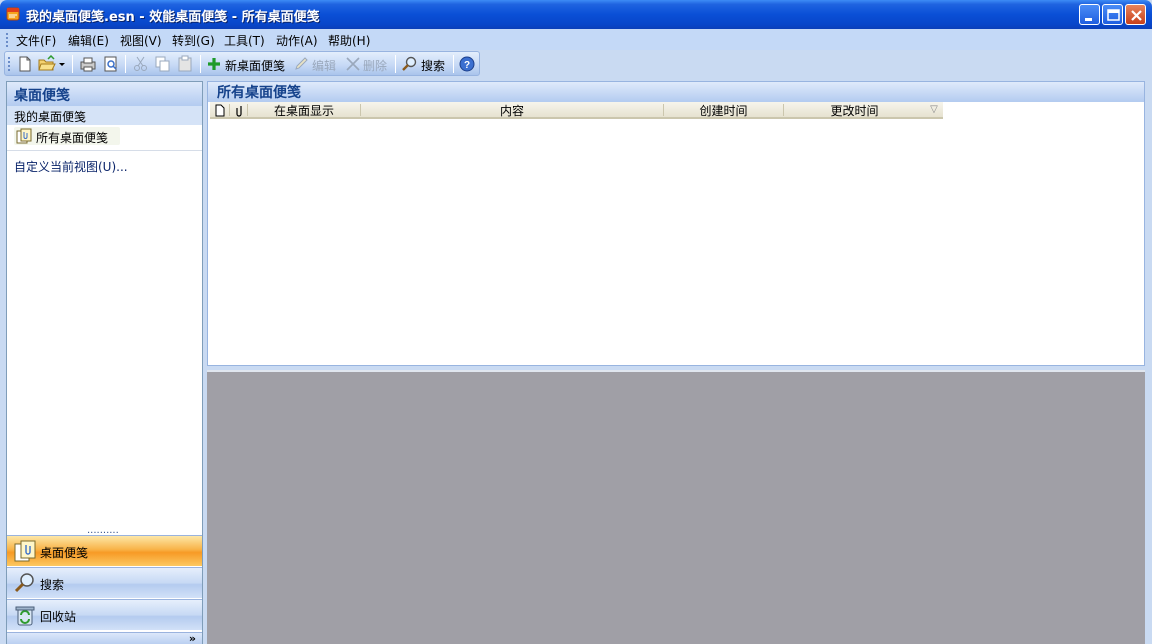  What do you see at coordinates (324, 65) in the screenshot?
I see `edit-button: 编辑` at bounding box center [324, 65].